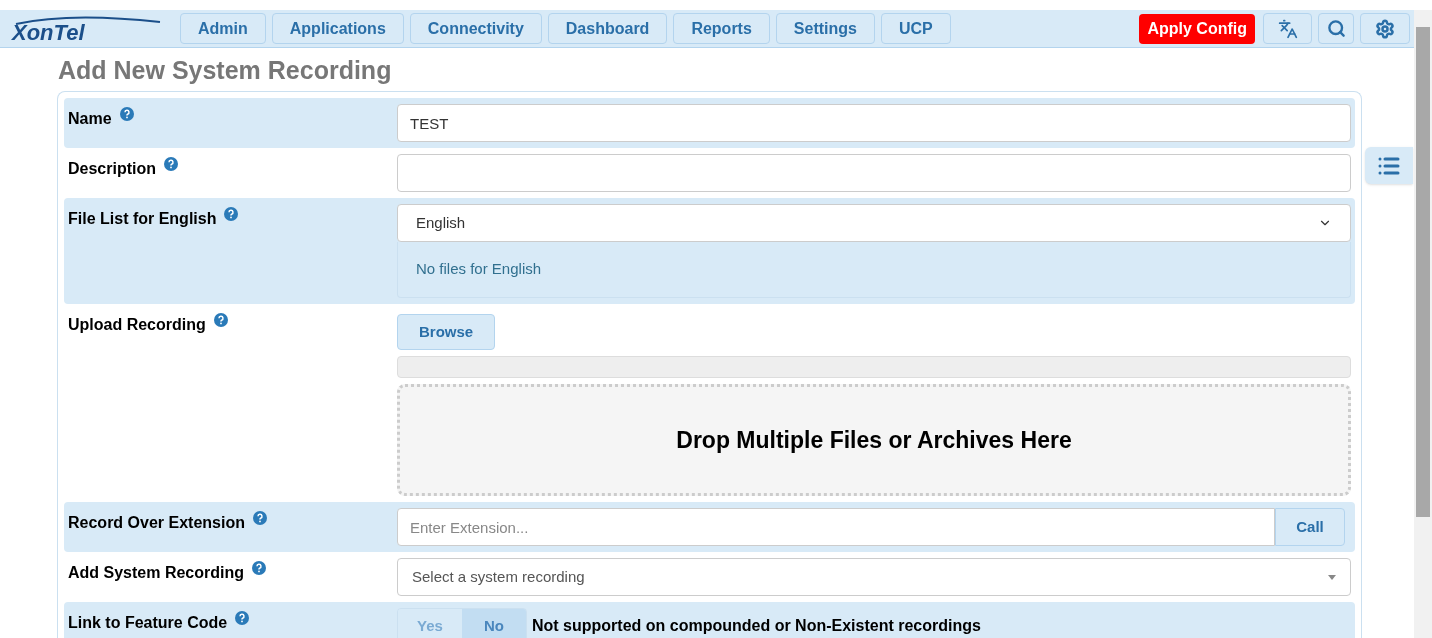 The image size is (1432, 638). What do you see at coordinates (137, 325) in the screenshot?
I see `field-label: Upload Recording` at bounding box center [137, 325].